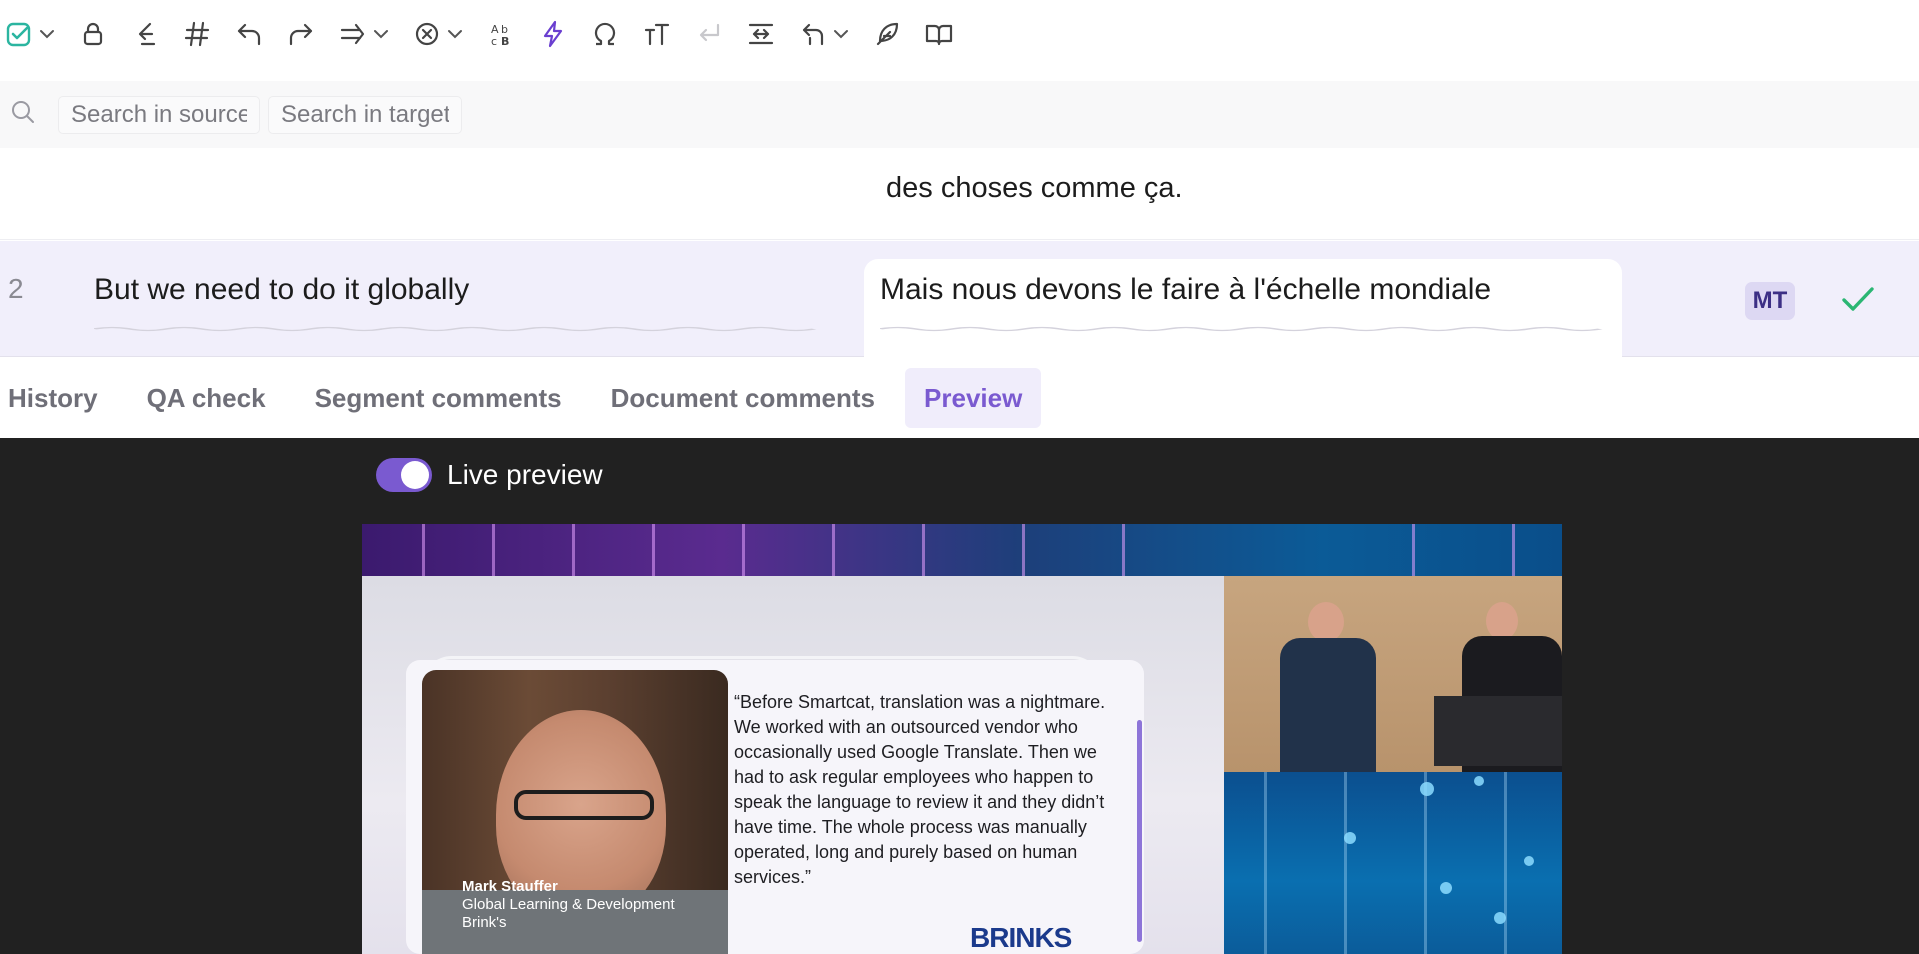  Describe the element at coordinates (1139, 831) in the screenshot. I see `quote-accent-bar` at that location.